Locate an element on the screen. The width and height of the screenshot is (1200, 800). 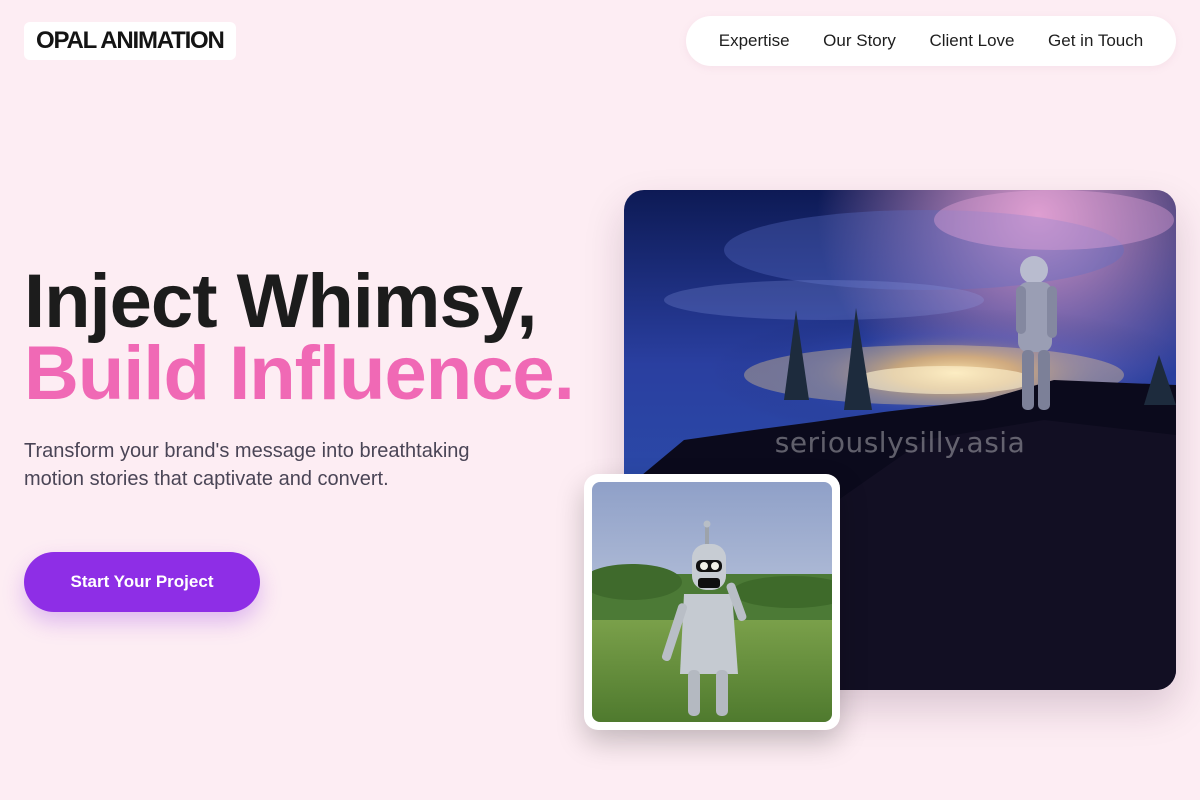
thumbnail-card is located at coordinates (712, 602).